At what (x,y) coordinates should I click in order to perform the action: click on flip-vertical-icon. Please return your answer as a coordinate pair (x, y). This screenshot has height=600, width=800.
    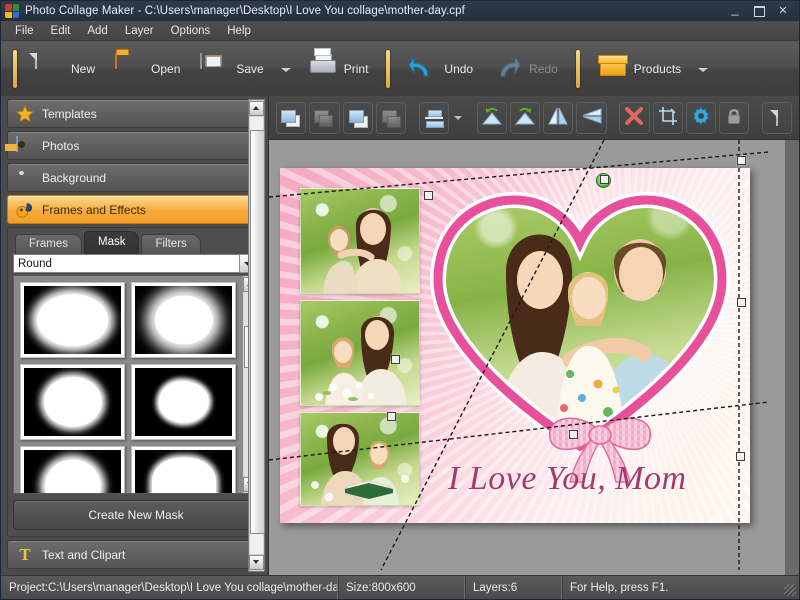
    Looking at the image, I should click on (592, 117).